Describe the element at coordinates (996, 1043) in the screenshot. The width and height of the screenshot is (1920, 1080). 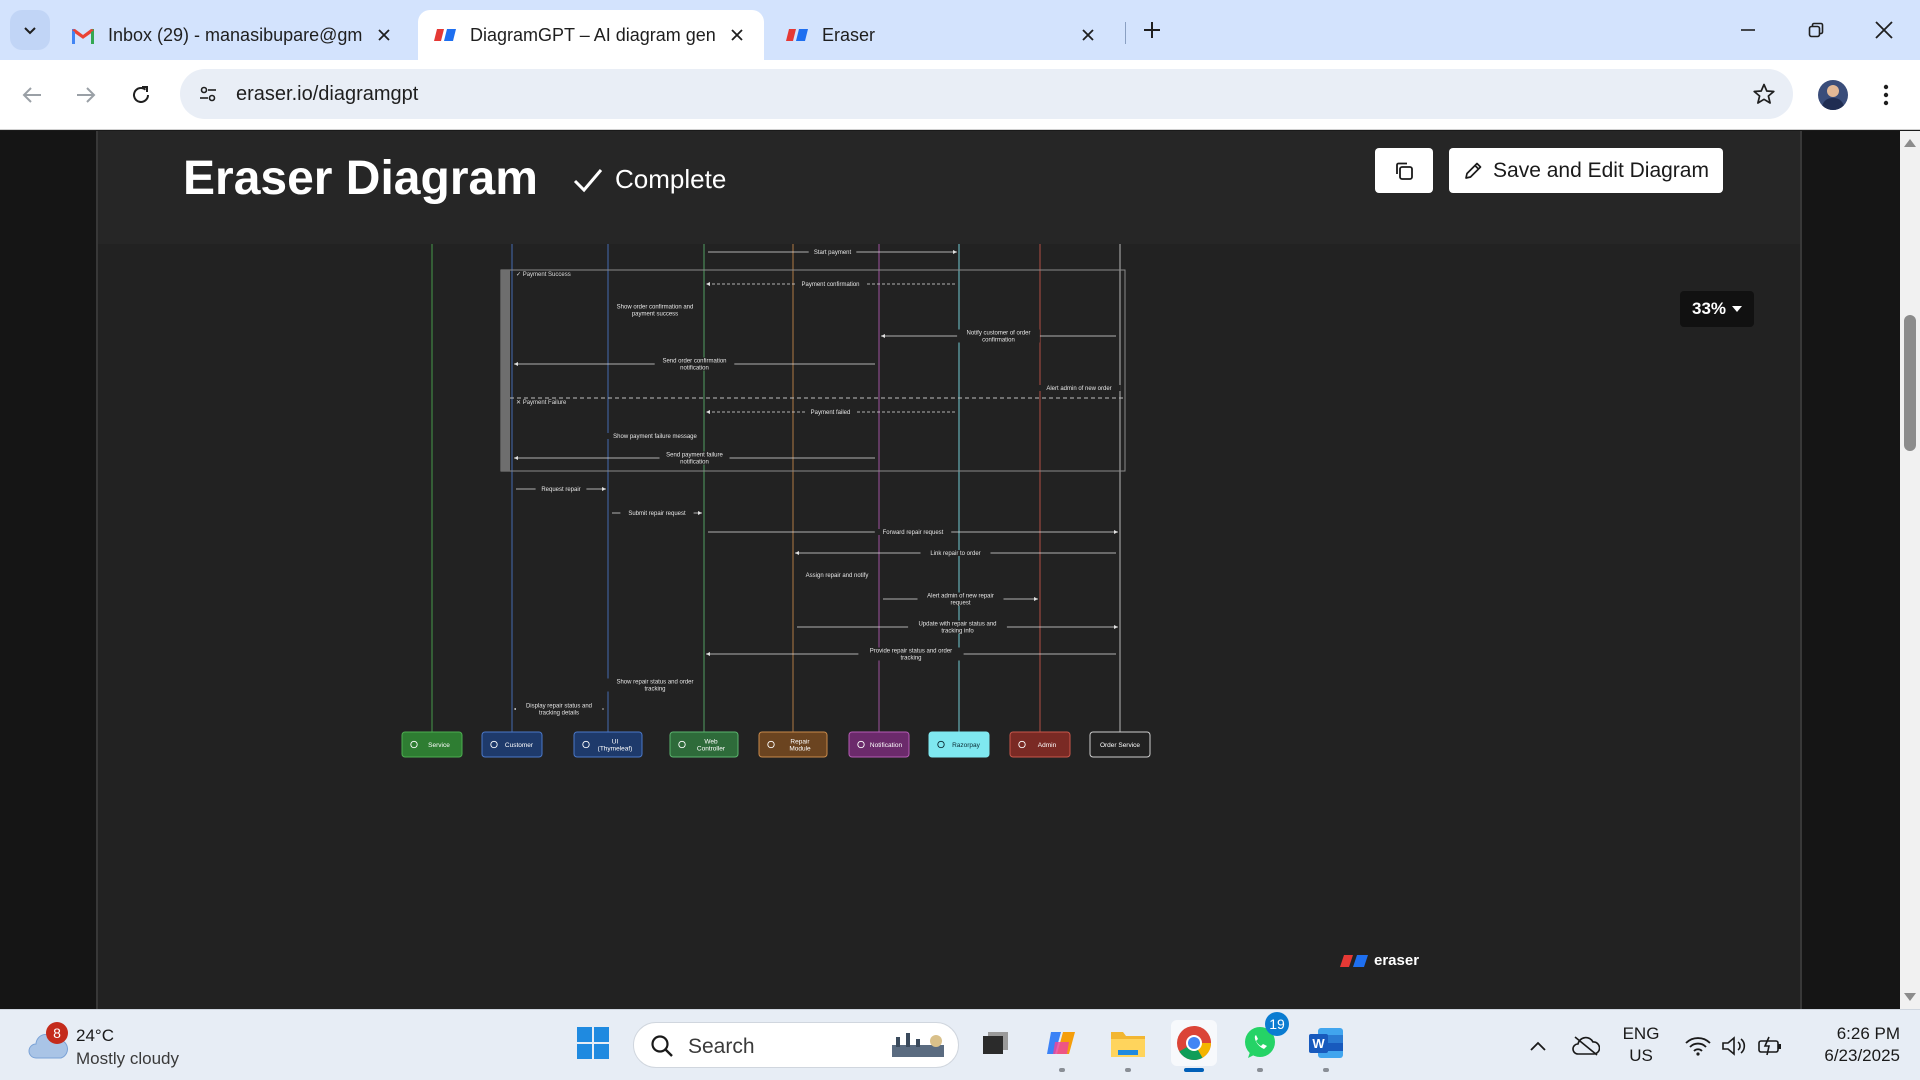
I see `task-view-button` at that location.